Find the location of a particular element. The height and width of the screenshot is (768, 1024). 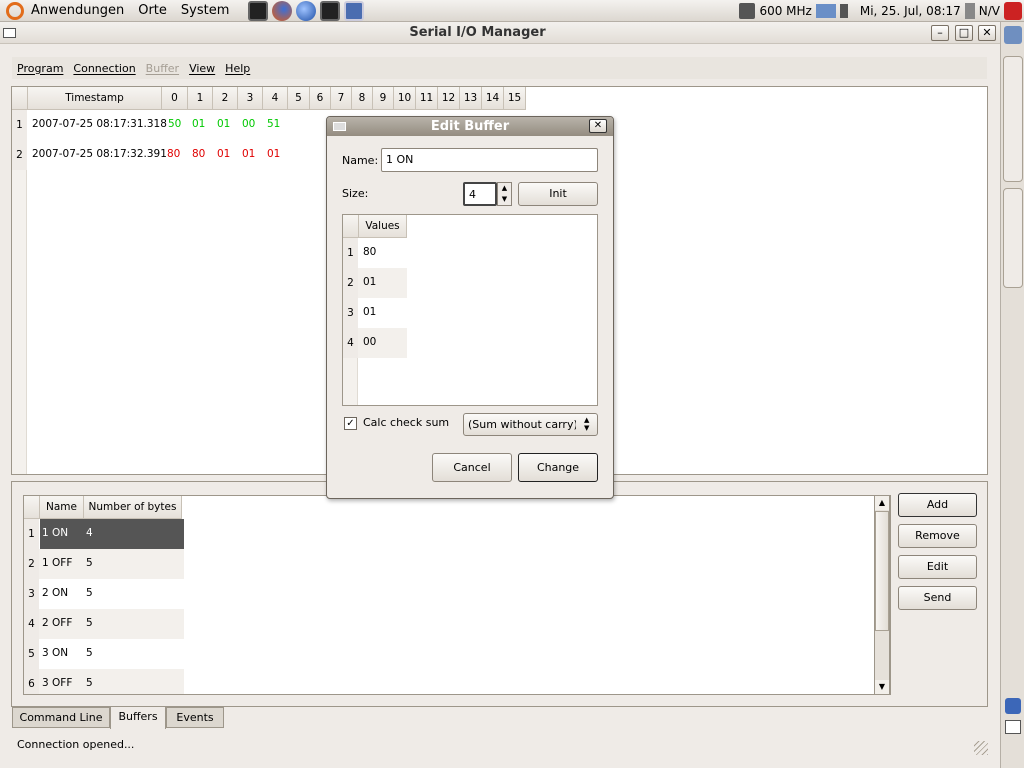

window-titlebar: Serial I/O Manager – □ ✕ is located at coordinates (500, 33).